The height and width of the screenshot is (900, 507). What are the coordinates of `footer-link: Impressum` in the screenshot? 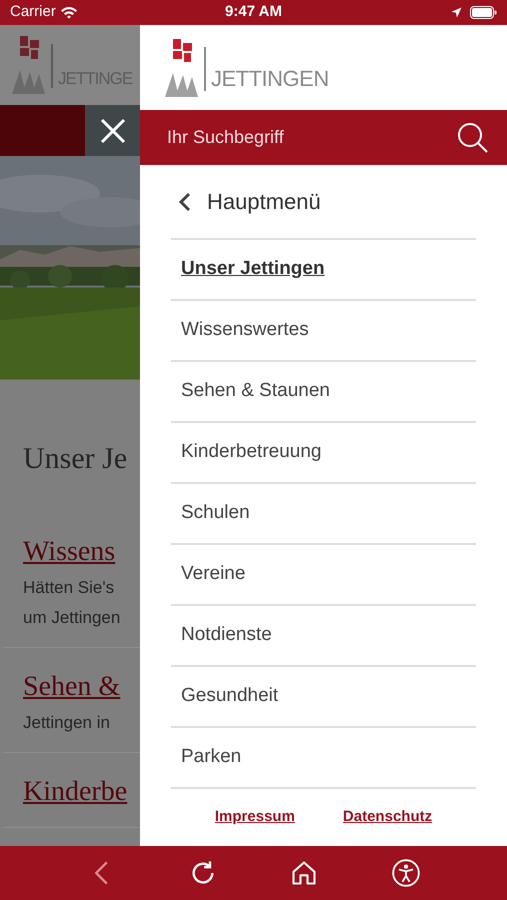 It's located at (254, 817).